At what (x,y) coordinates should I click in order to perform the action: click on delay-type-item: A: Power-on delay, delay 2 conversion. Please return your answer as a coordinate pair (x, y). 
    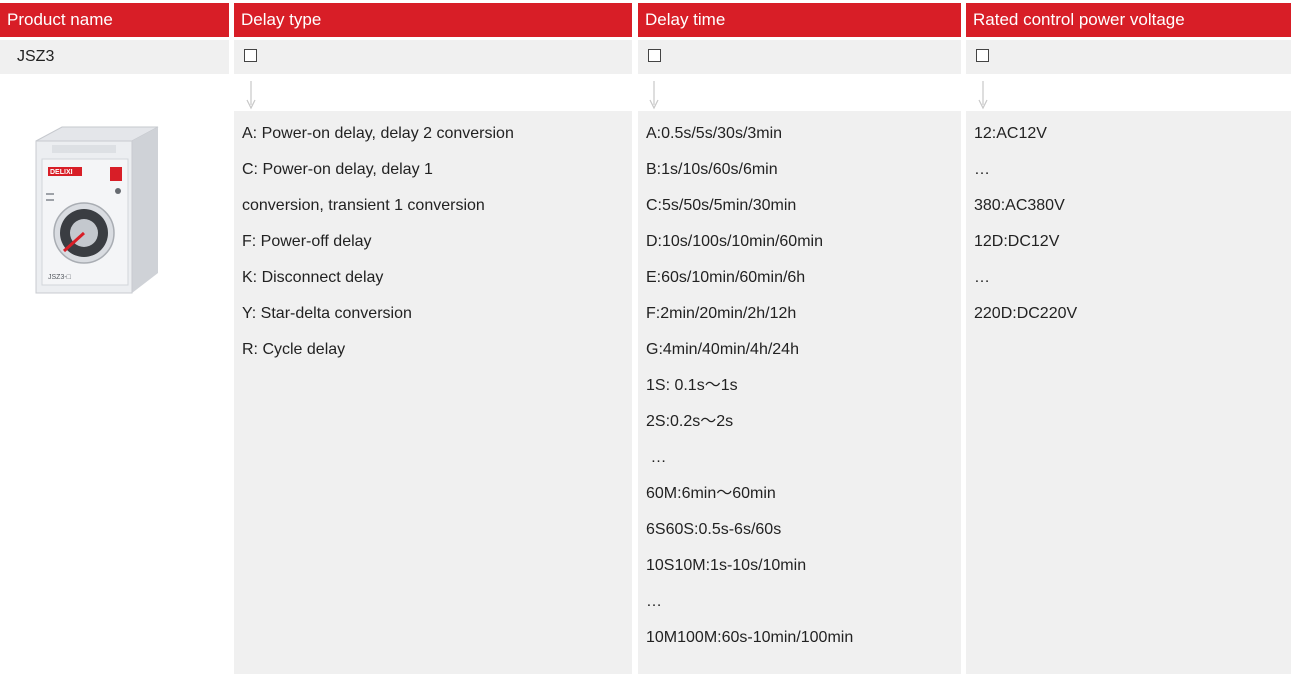
    Looking at the image, I should click on (378, 133).